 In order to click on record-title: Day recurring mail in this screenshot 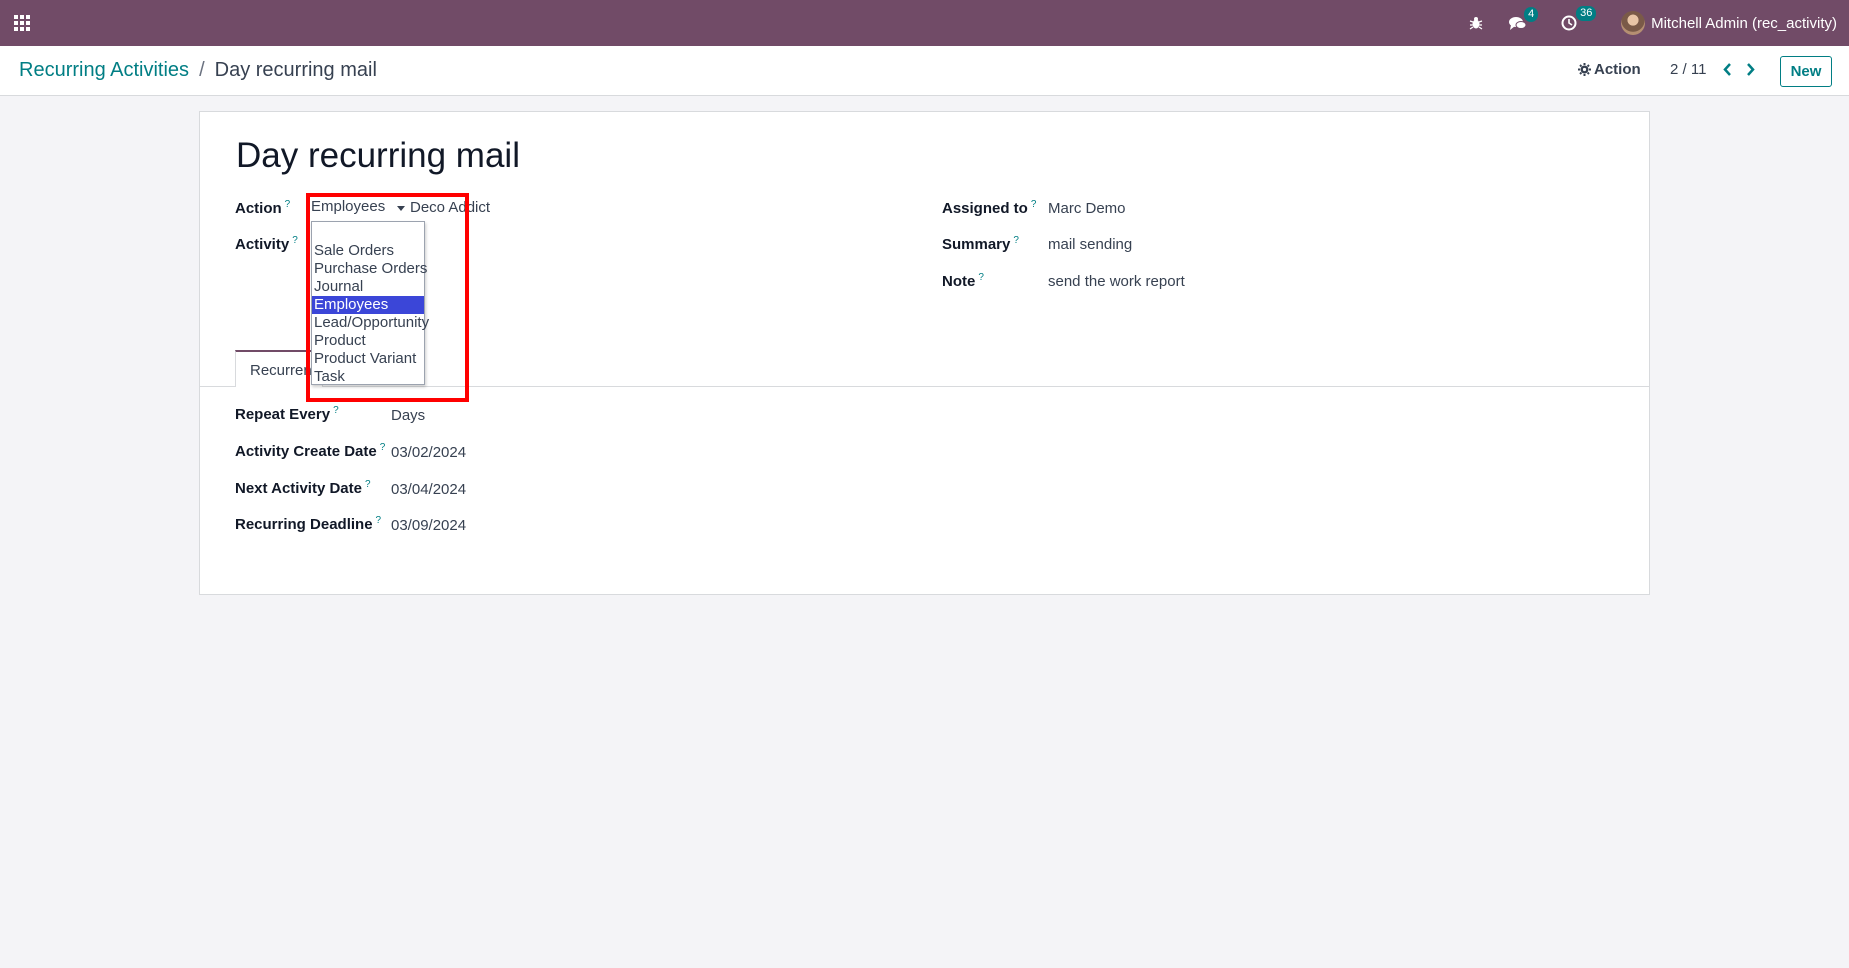, I will do `click(378, 155)`.